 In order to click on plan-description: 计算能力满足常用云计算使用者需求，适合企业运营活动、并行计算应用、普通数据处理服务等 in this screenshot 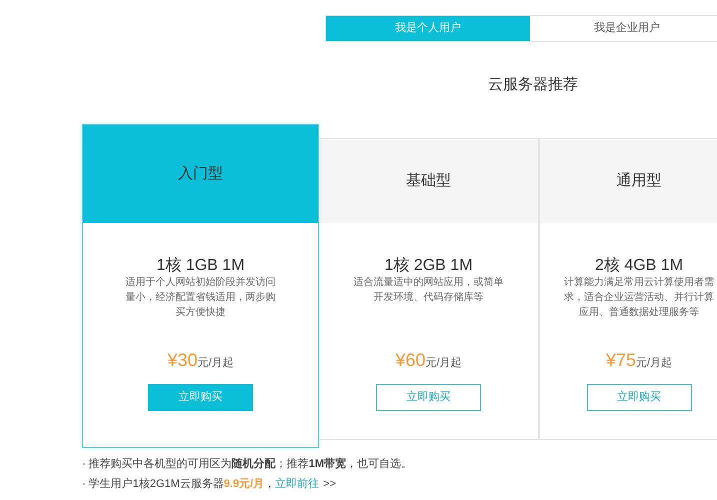, I will do `click(639, 298)`.